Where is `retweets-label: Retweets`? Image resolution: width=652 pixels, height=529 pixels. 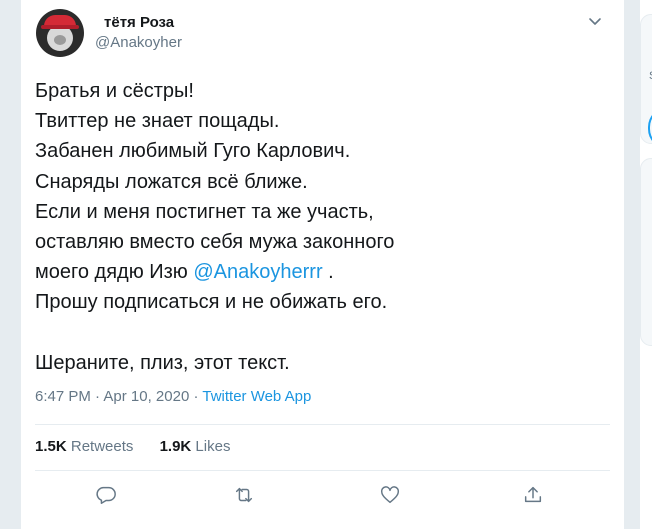
retweets-label: Retweets is located at coordinates (102, 446).